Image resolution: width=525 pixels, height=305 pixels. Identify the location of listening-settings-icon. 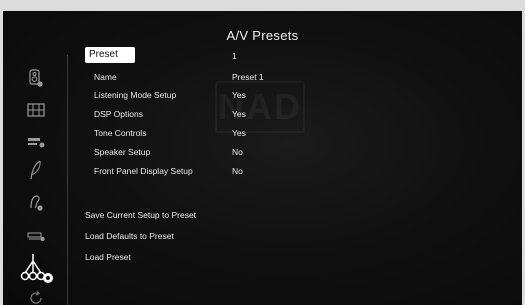
(36, 202).